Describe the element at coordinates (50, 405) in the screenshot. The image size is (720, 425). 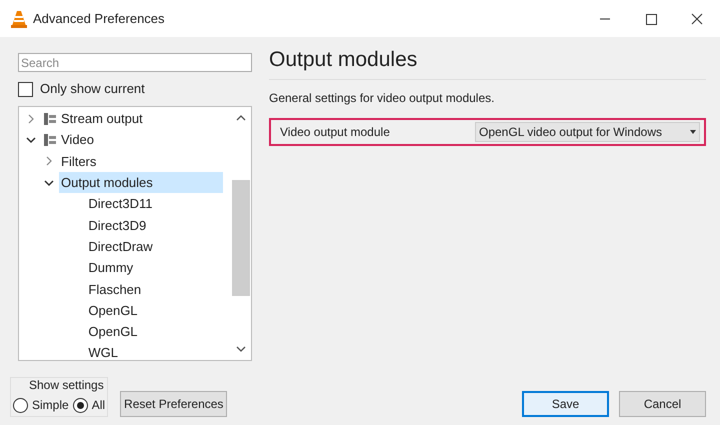
I see `radio-label: Simple` at that location.